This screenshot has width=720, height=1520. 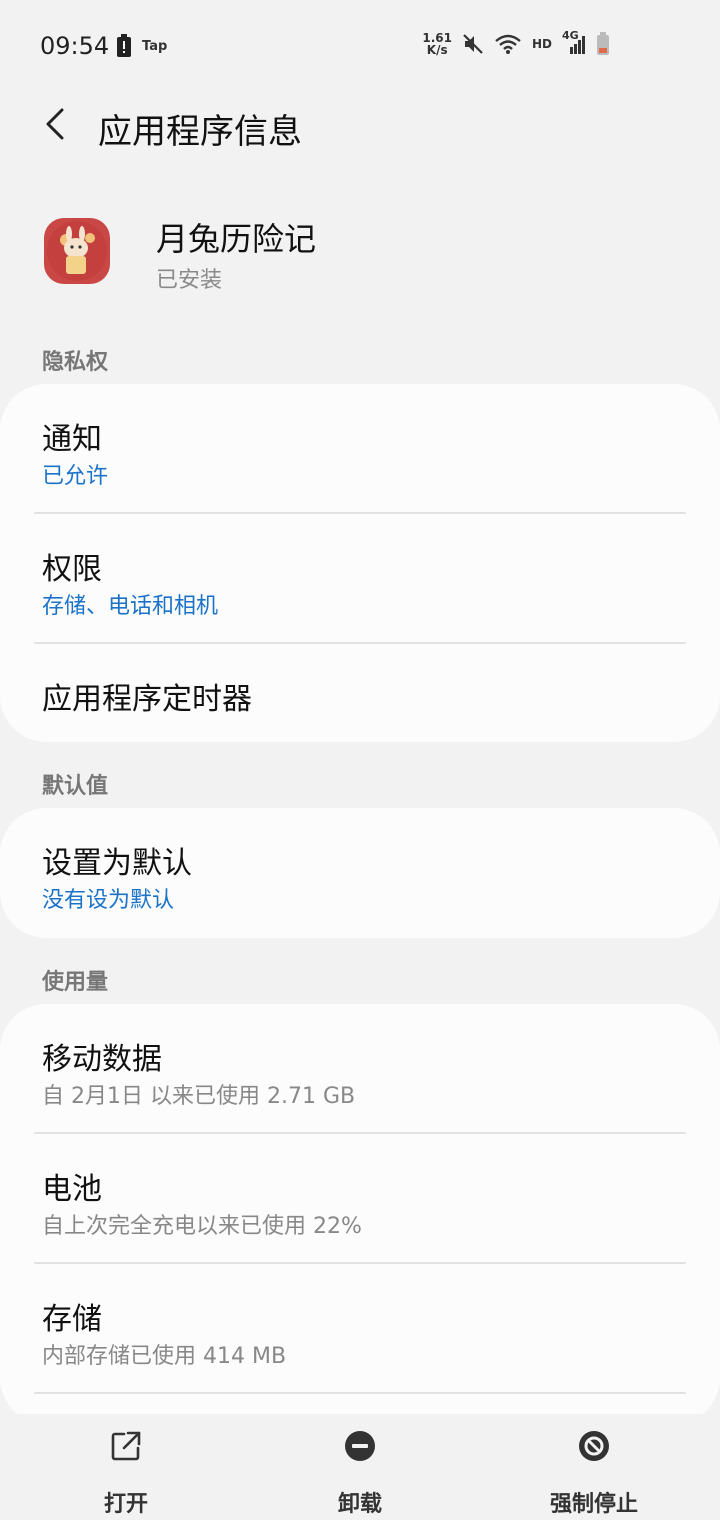 I want to click on storage-title: 存储, so click(x=72, y=1319).